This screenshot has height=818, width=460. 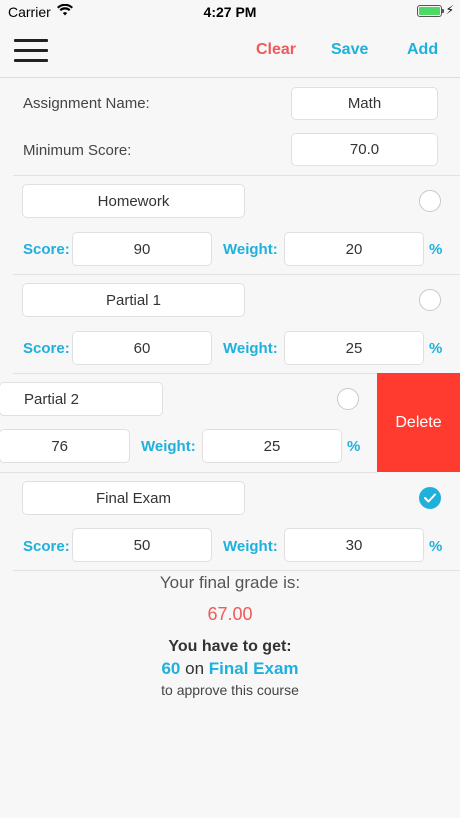 What do you see at coordinates (195, 668) in the screenshot?
I see `on-label: on` at bounding box center [195, 668].